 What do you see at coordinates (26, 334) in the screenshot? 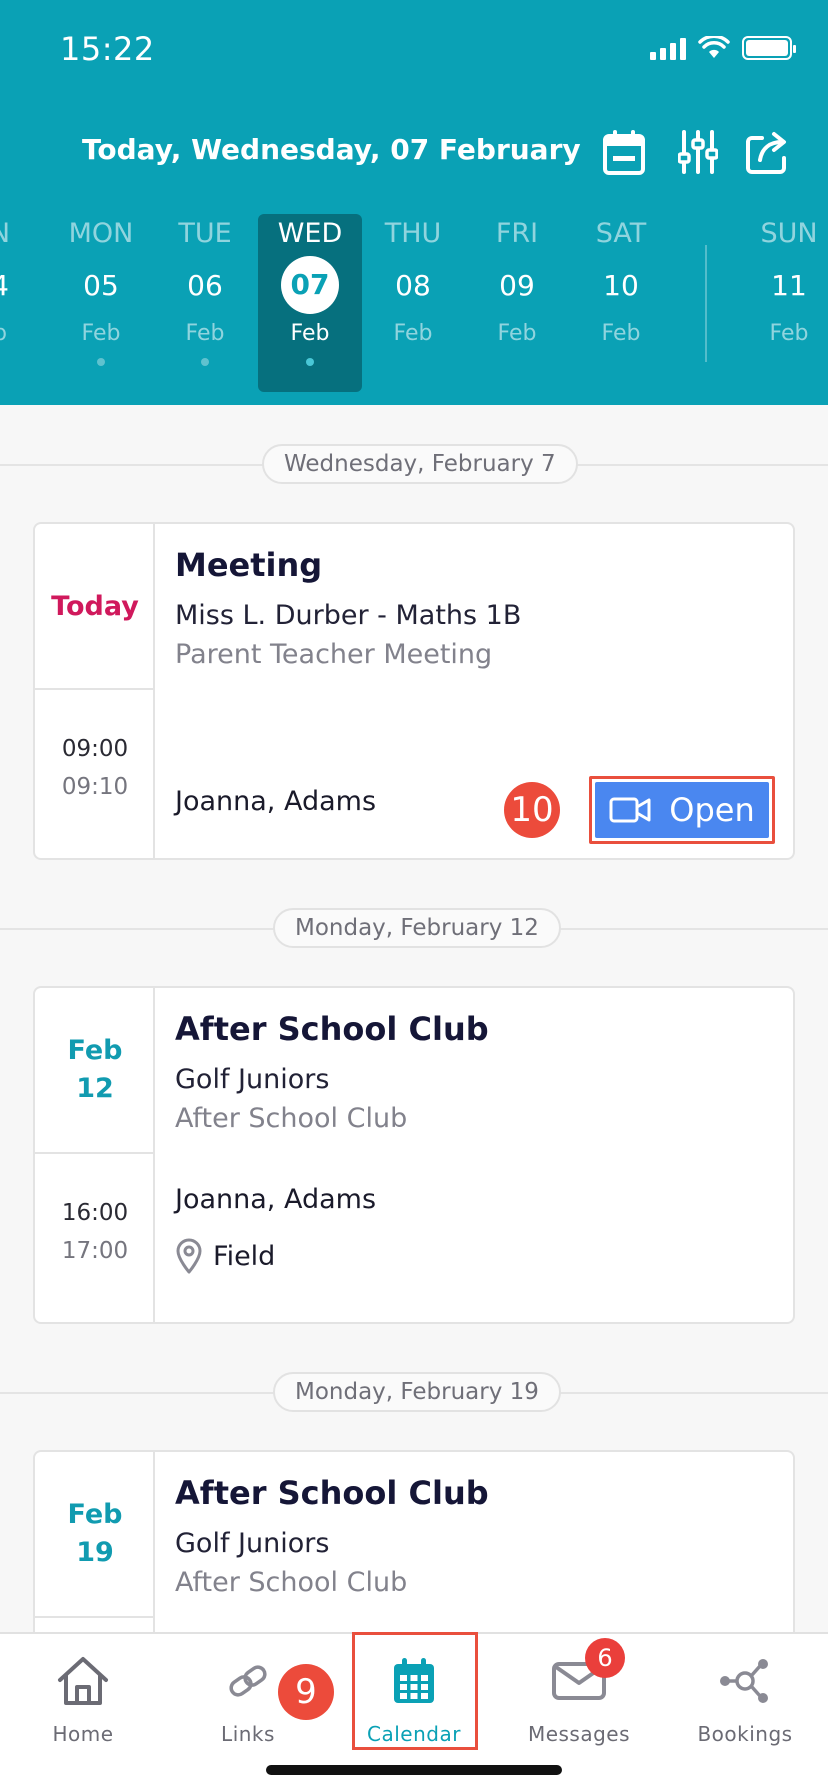
I see `day-month: b` at bounding box center [26, 334].